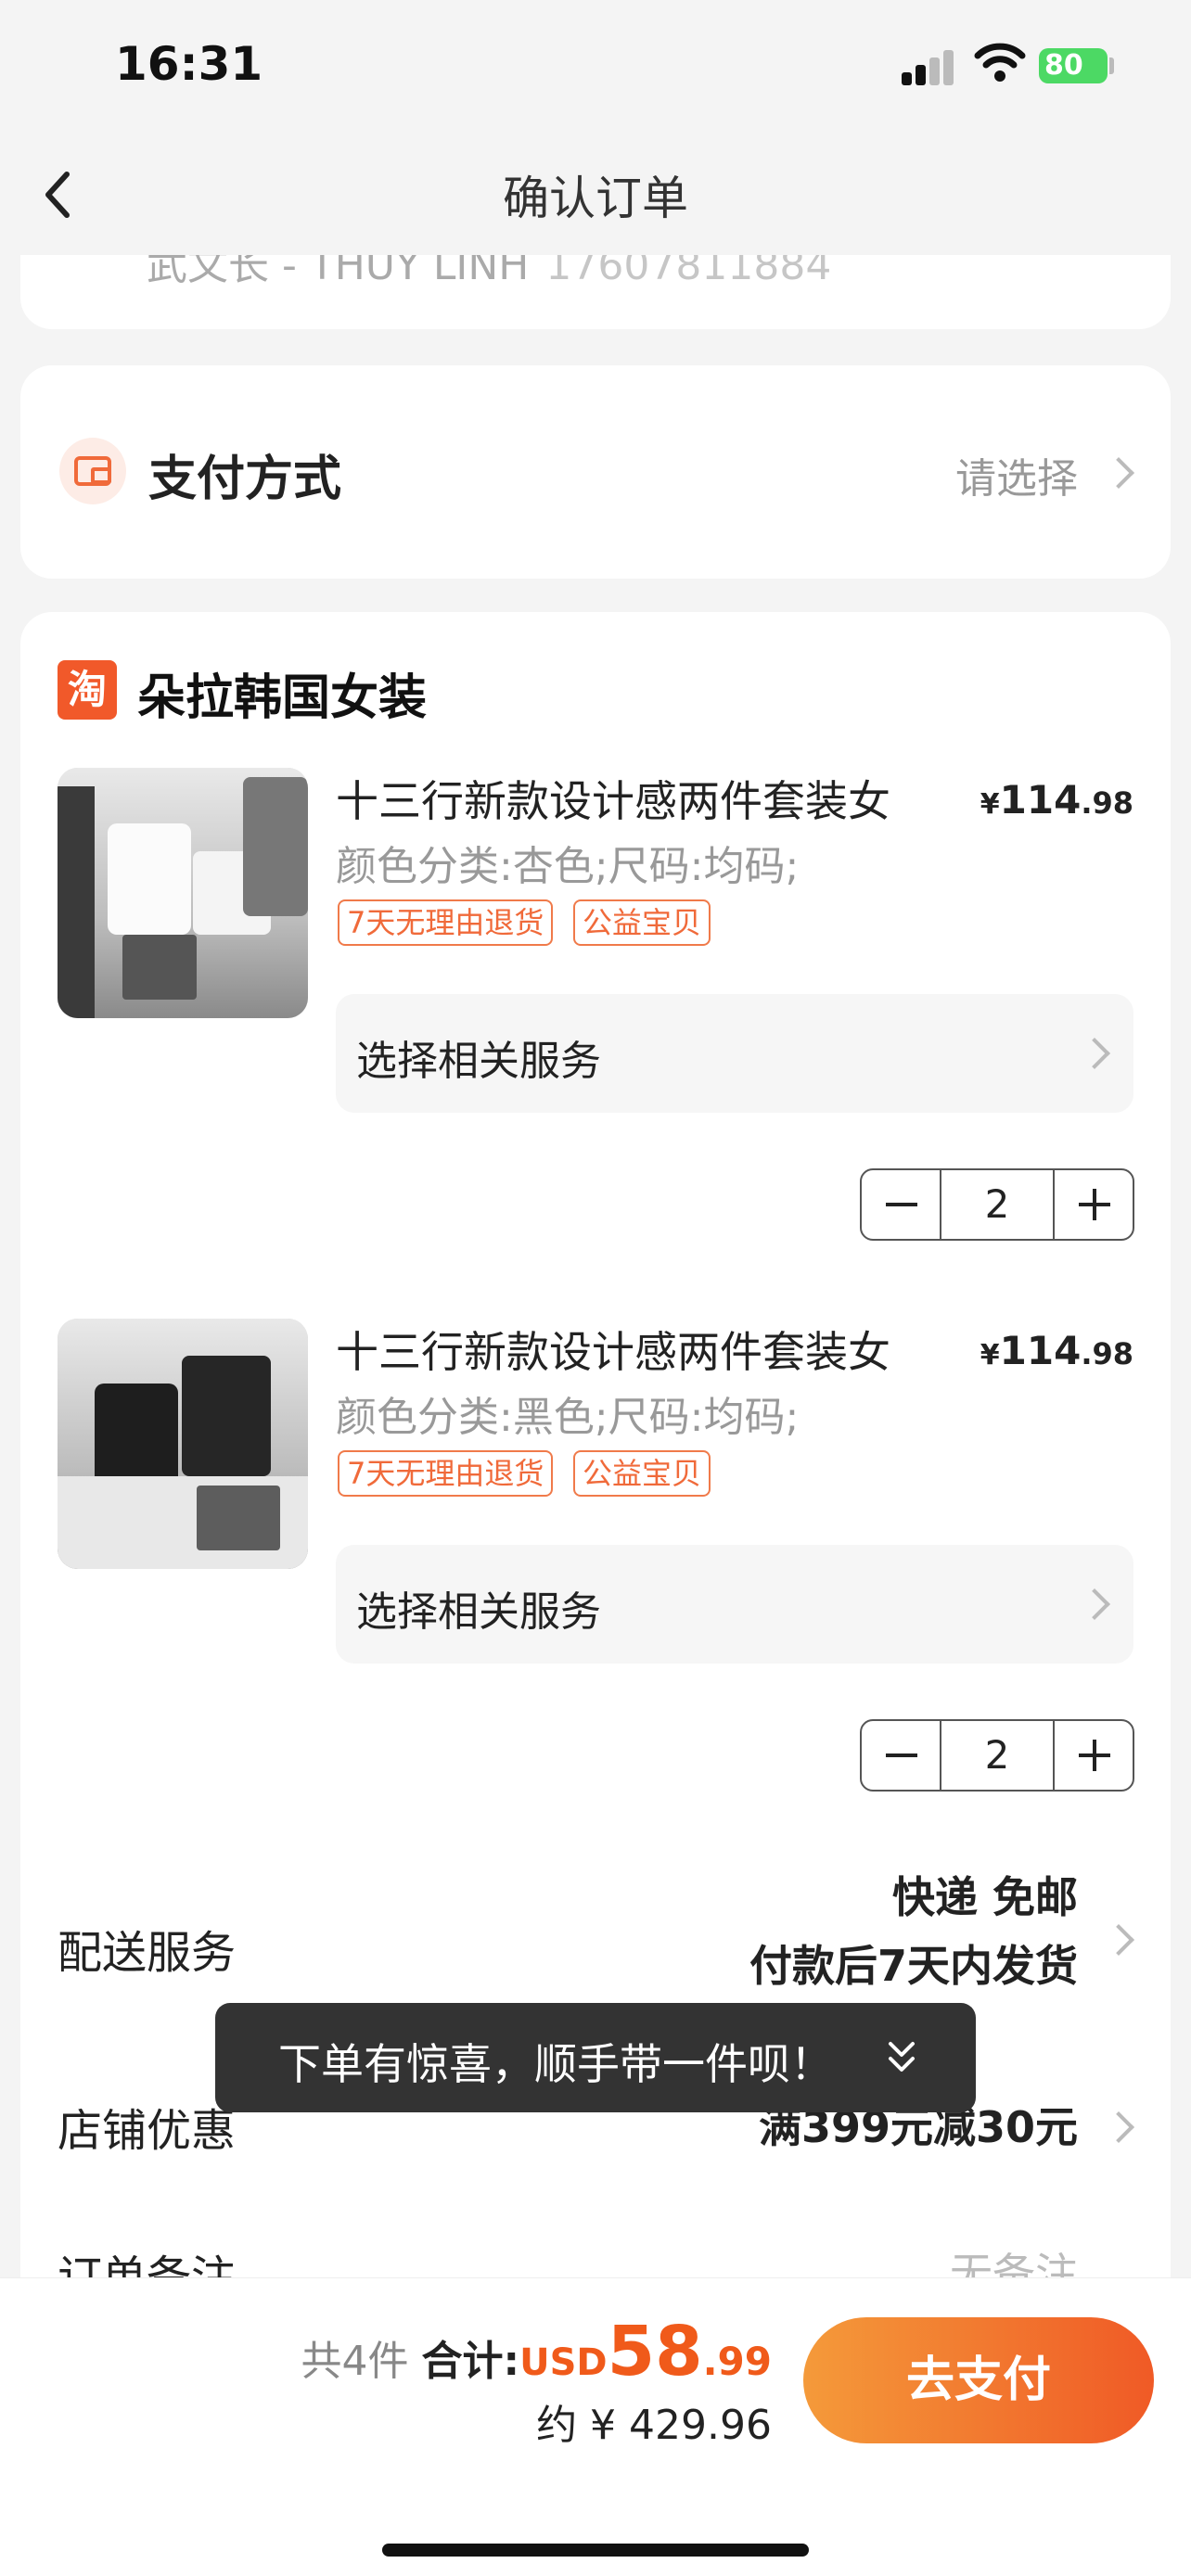 This screenshot has width=1191, height=2576. What do you see at coordinates (568, 866) in the screenshot?
I see `product-spec: 颜色分类:杏色;尺码:均码;` at bounding box center [568, 866].